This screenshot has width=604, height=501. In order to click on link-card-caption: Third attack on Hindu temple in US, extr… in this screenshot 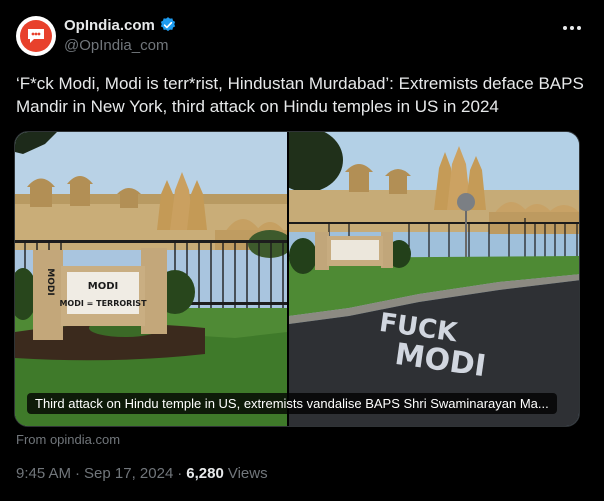, I will do `click(292, 403)`.